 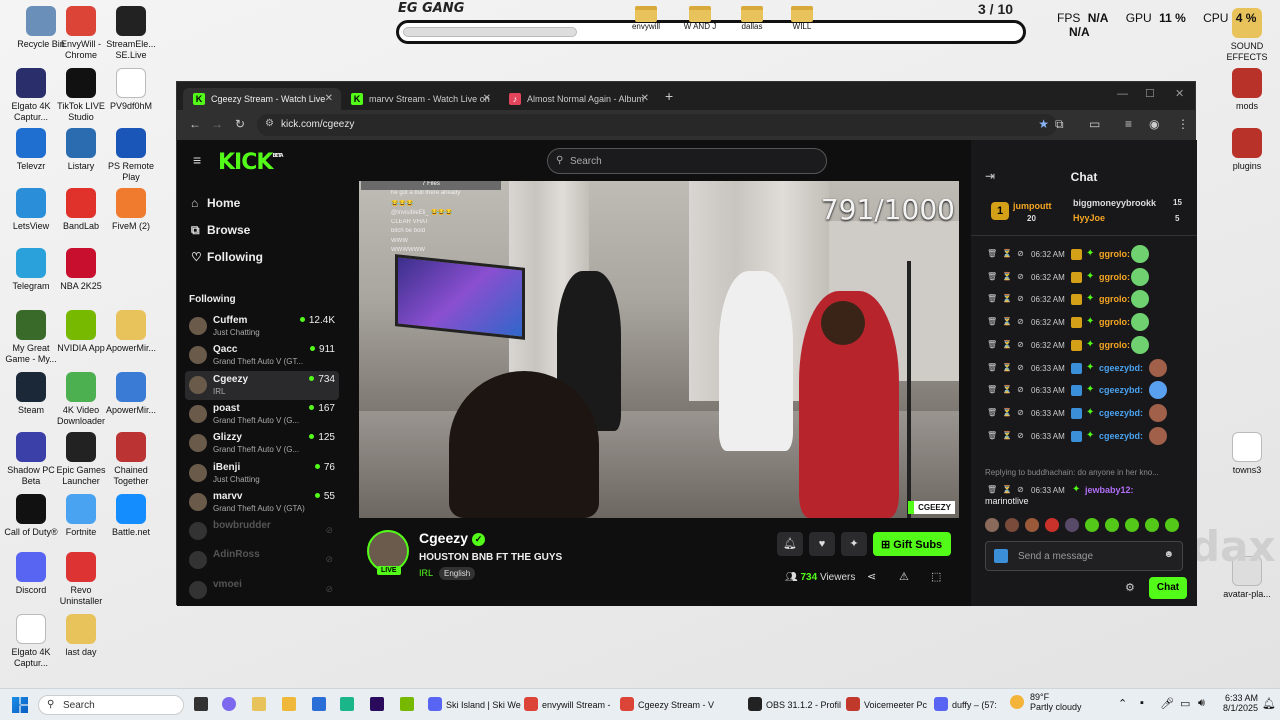 What do you see at coordinates (936, 576) in the screenshot?
I see `clip-icon: ⬚` at bounding box center [936, 576].